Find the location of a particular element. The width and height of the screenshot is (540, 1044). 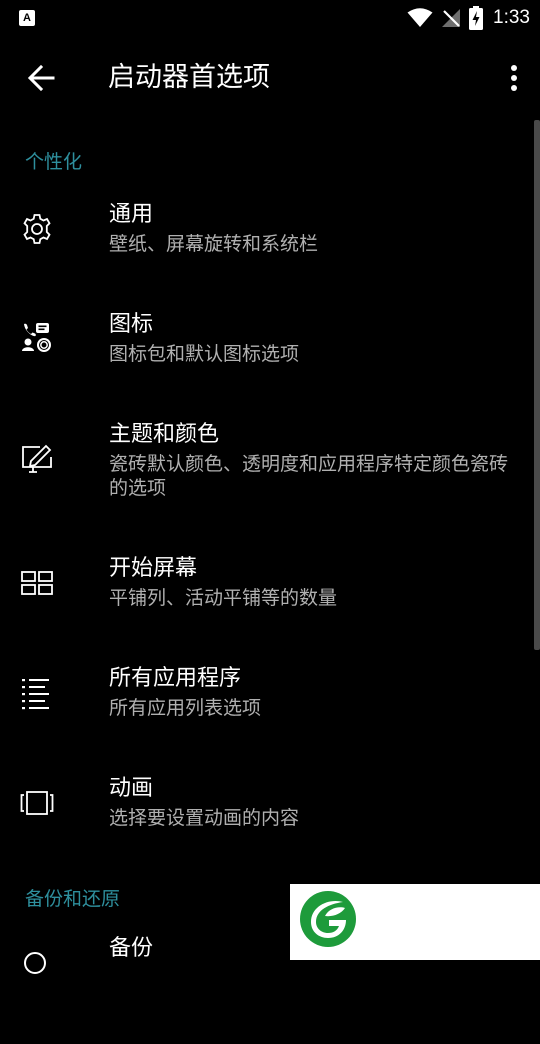

pref-item-theme-colors: 主题和颜色 瓷砖默认颜色、透明度和应用程序特定颜色瓷砖的选项 is located at coordinates (267, 475).